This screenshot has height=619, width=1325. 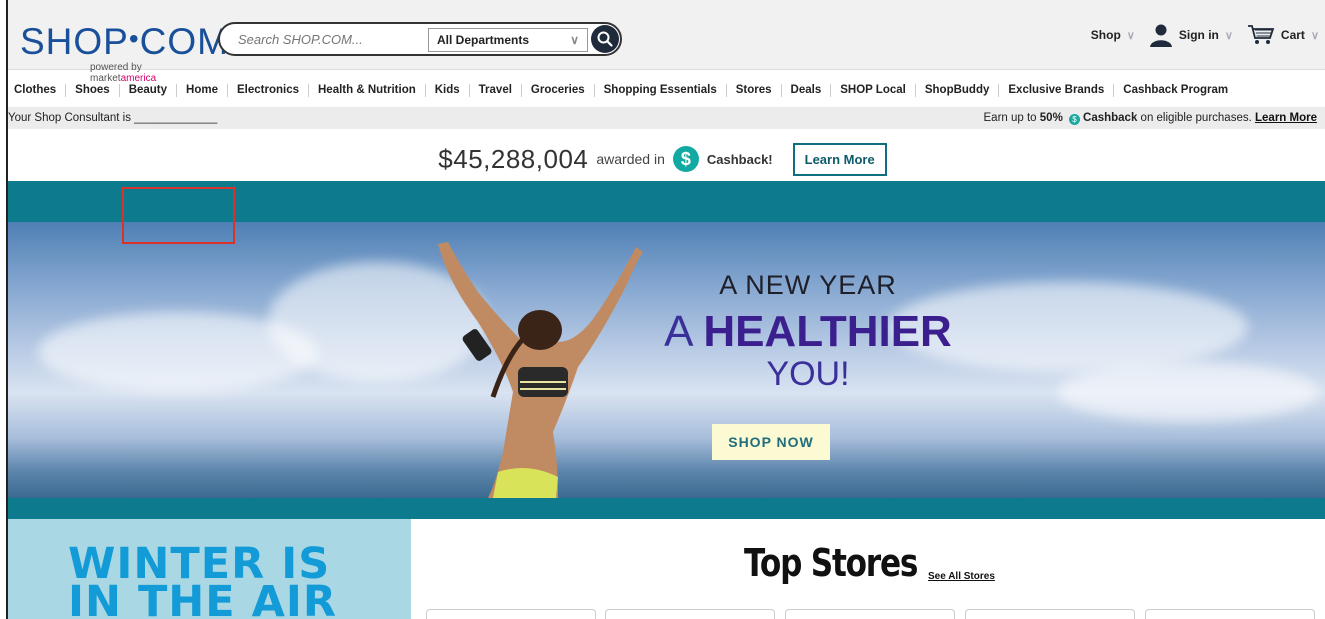 What do you see at coordinates (37, 90) in the screenshot?
I see `nav-item-clothes: Clothes` at bounding box center [37, 90].